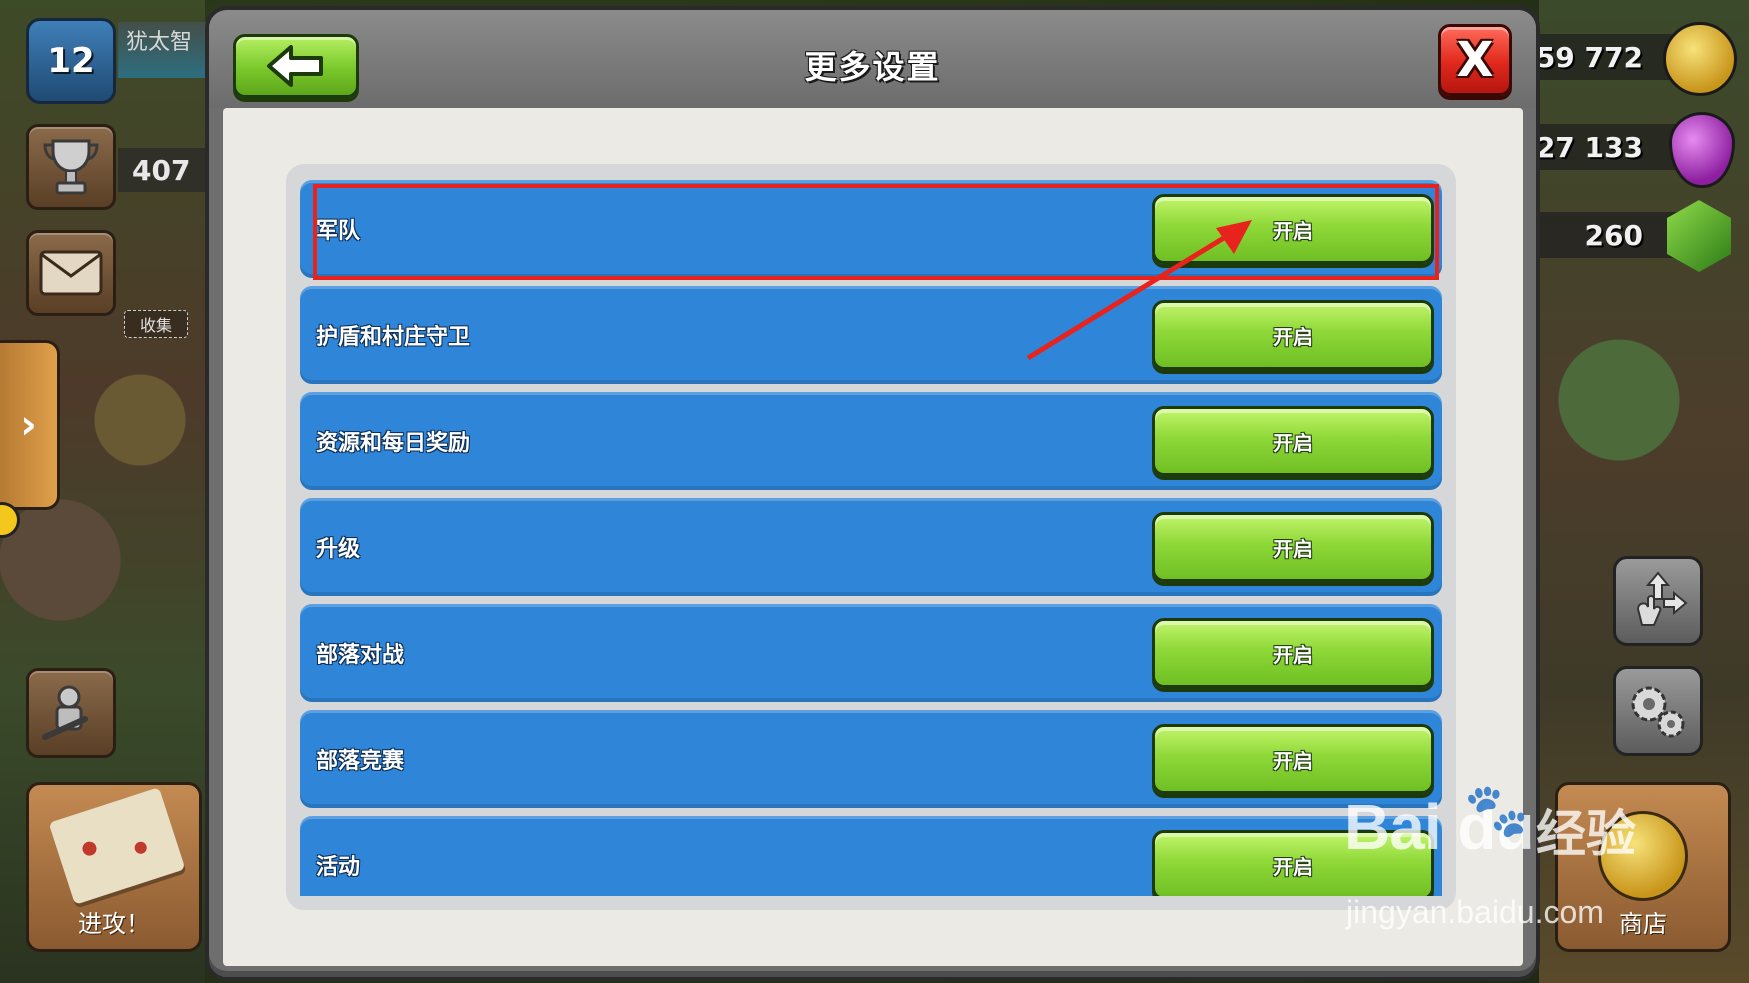 Image resolution: width=1749 pixels, height=983 pixels. Describe the element at coordinates (871, 547) in the screenshot. I see `setting-row-upgrade: 升级 开启` at that location.